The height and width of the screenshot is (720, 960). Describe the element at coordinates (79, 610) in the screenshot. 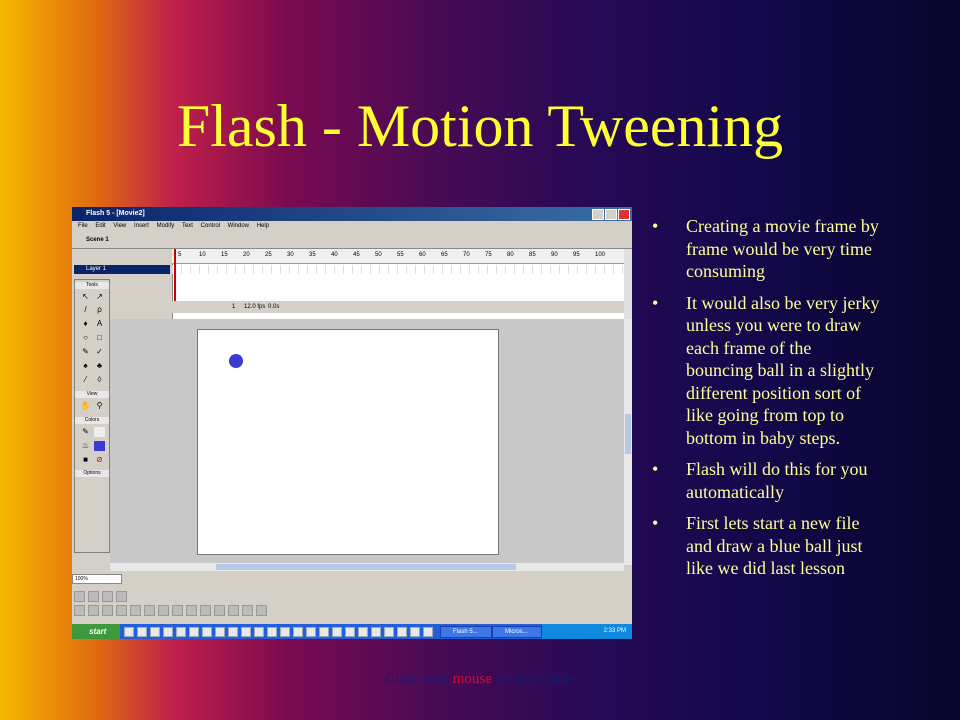

I see `new-file-icon` at that location.